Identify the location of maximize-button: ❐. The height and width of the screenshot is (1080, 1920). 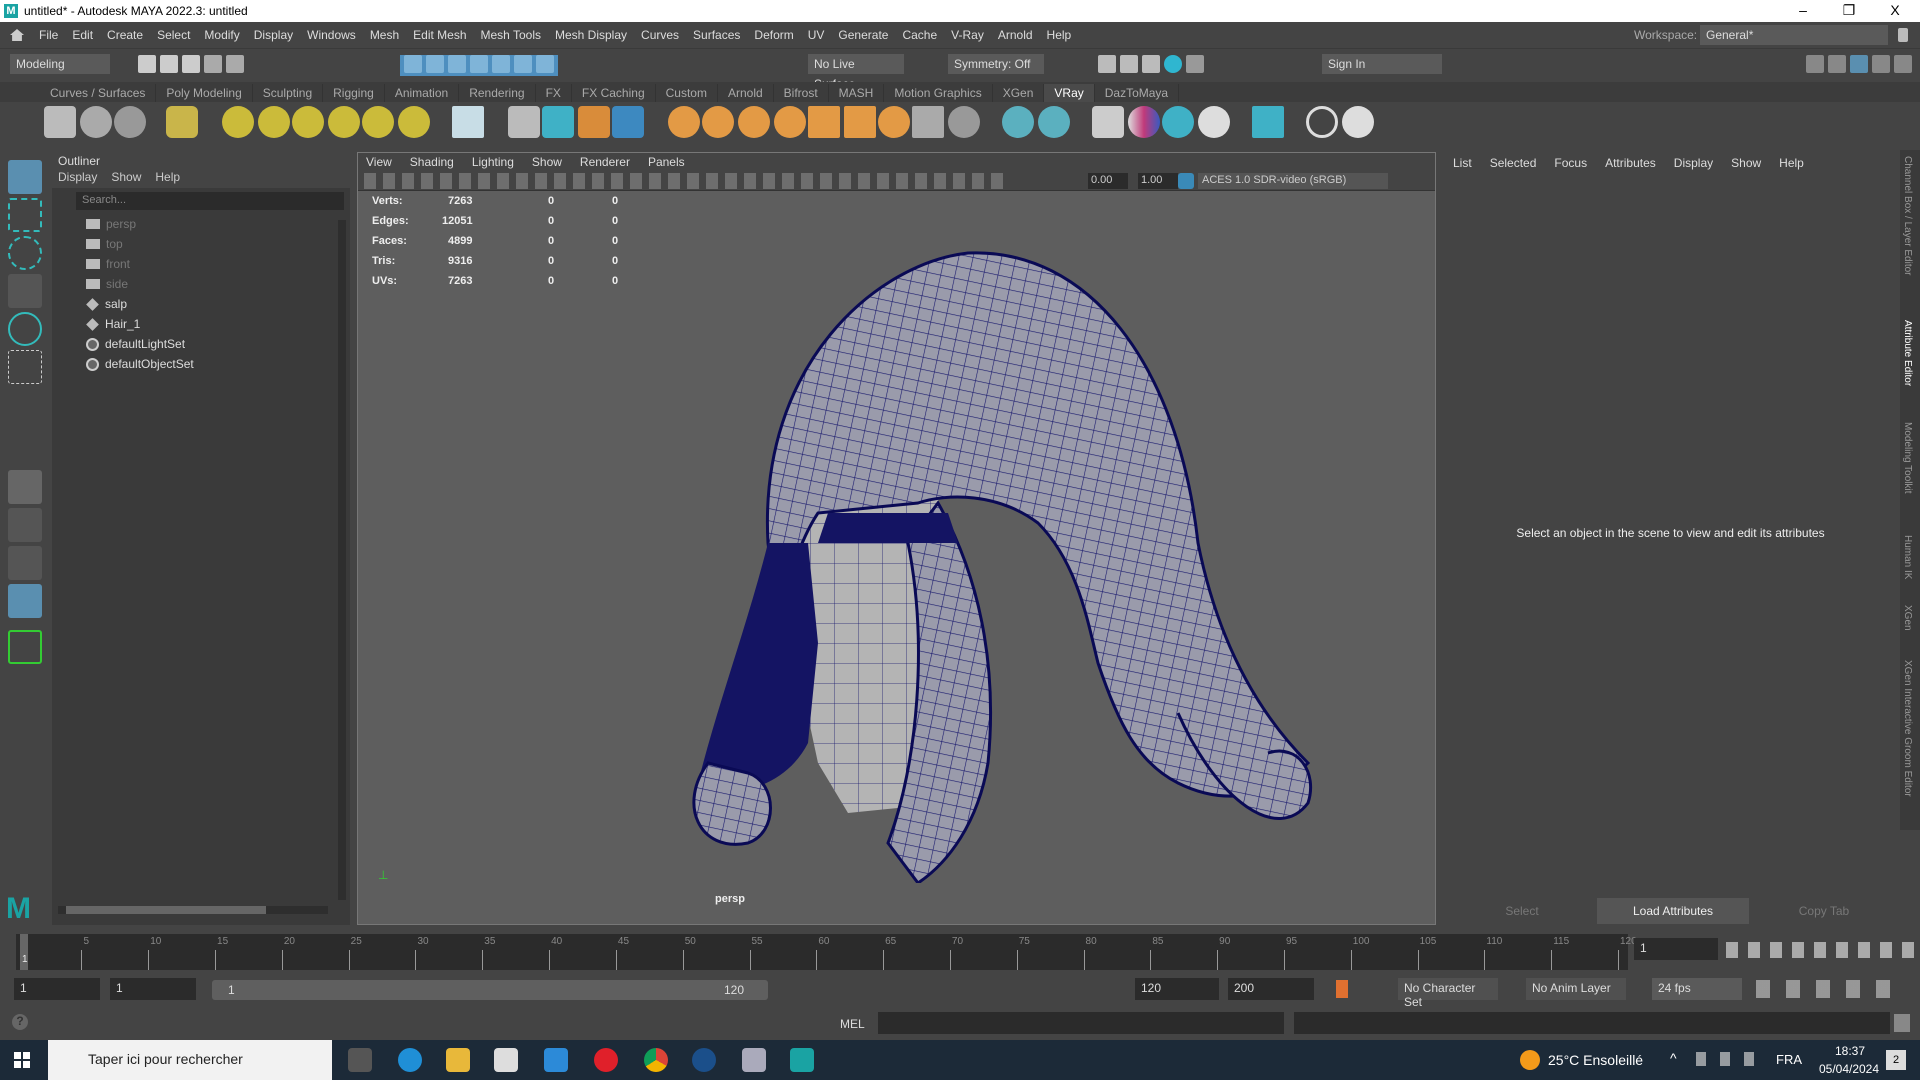
(1849, 11).